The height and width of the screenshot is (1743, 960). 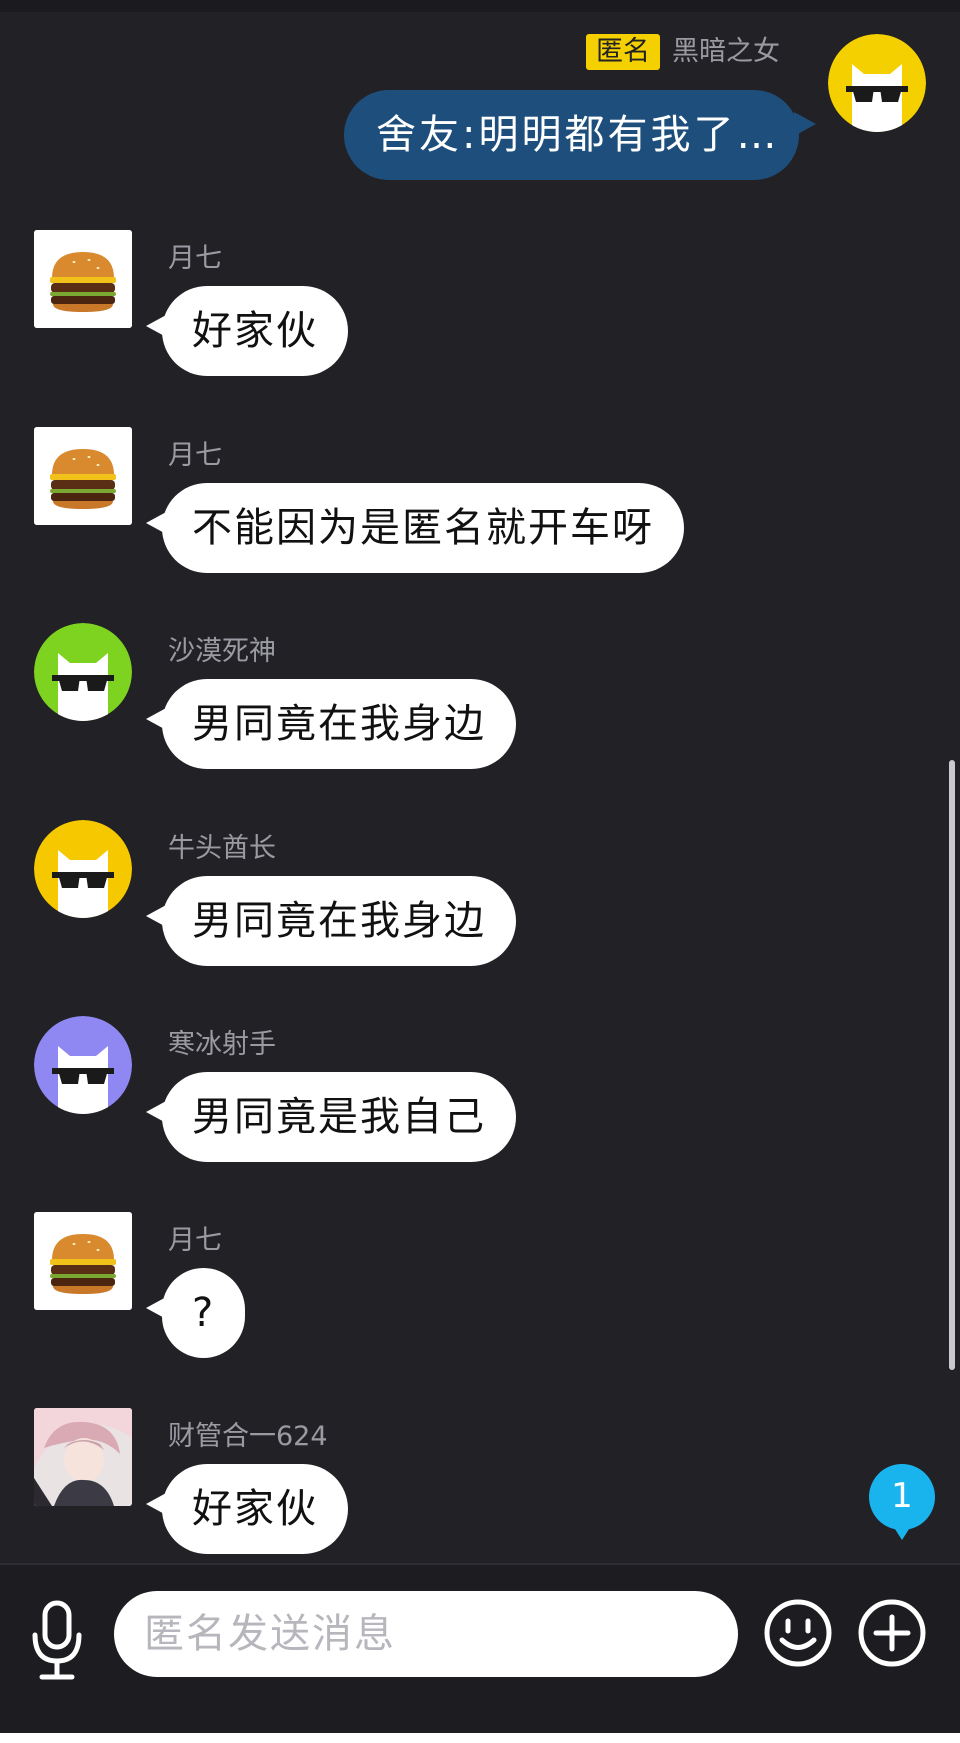 What do you see at coordinates (480, 1738) in the screenshot?
I see `bottom-strip` at bounding box center [480, 1738].